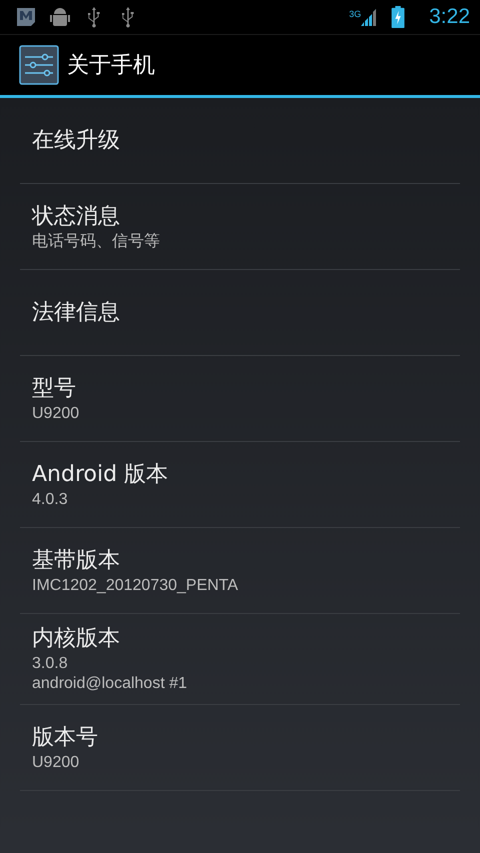  Describe the element at coordinates (50, 664) in the screenshot. I see `item-summary: 3.0.8` at that location.